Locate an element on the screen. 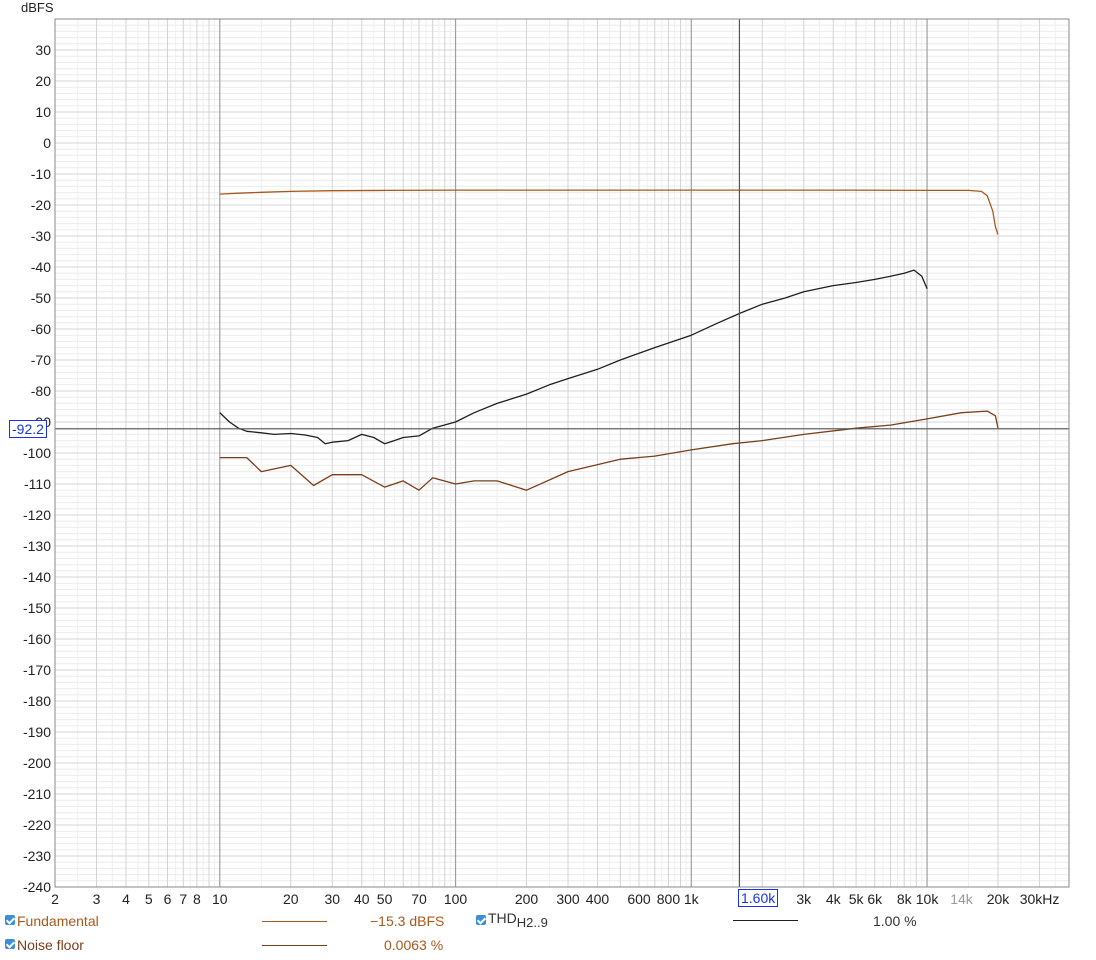  y-tick-label: -120 is located at coordinates (37, 515).